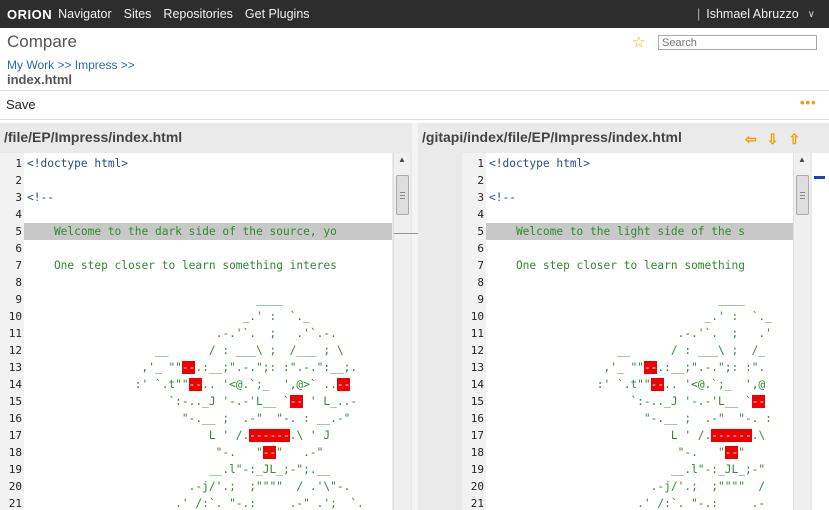 The image size is (829, 510). What do you see at coordinates (480, 248) in the screenshot?
I see `line-number: 6` at bounding box center [480, 248].